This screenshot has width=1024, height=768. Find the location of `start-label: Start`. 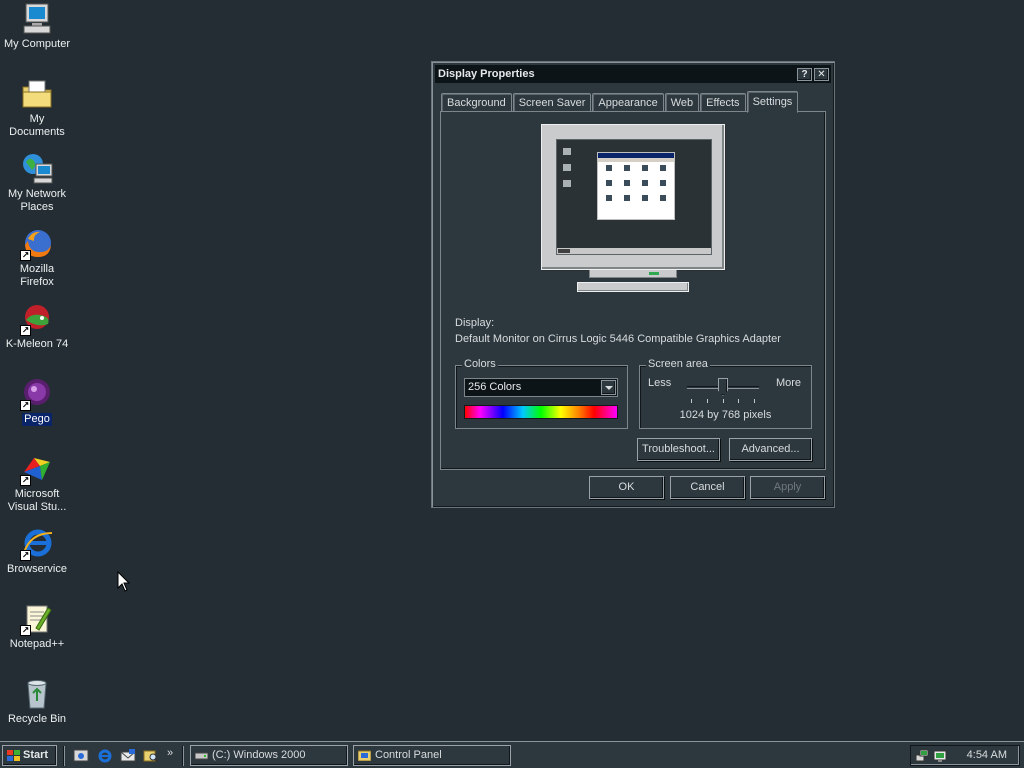

start-label: Start is located at coordinates (36, 755).